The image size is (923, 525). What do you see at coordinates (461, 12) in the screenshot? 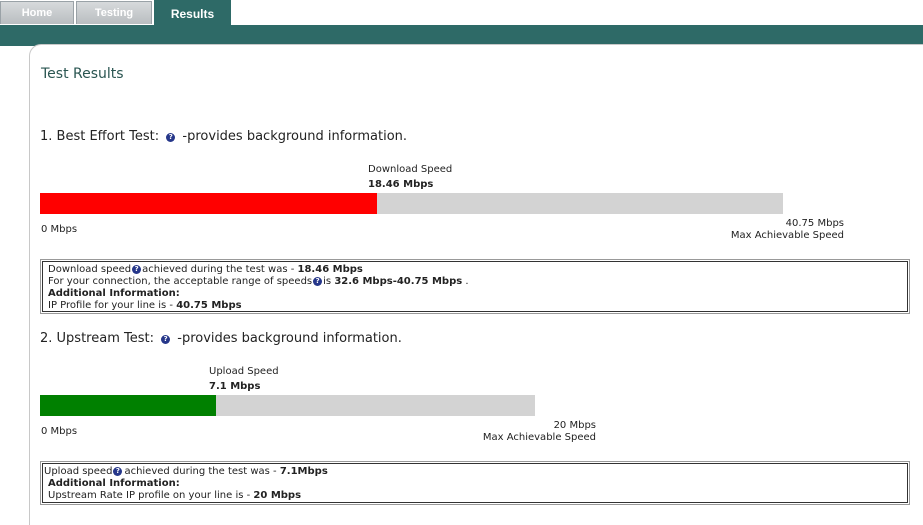
I see `nav-tabs: Home Testing Results` at bounding box center [461, 12].